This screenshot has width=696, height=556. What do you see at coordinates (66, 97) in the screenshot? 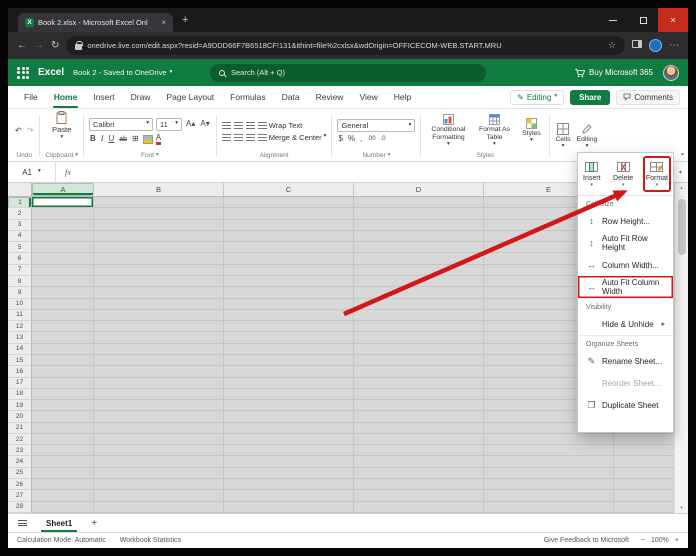
I see `tab-home: Home` at bounding box center [66, 97].